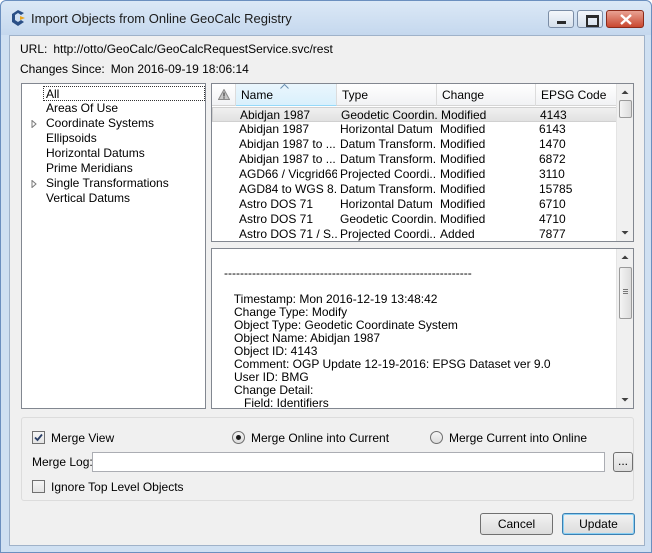  What do you see at coordinates (556, 189) in the screenshot?
I see `table-cell-code: 15785` at bounding box center [556, 189].